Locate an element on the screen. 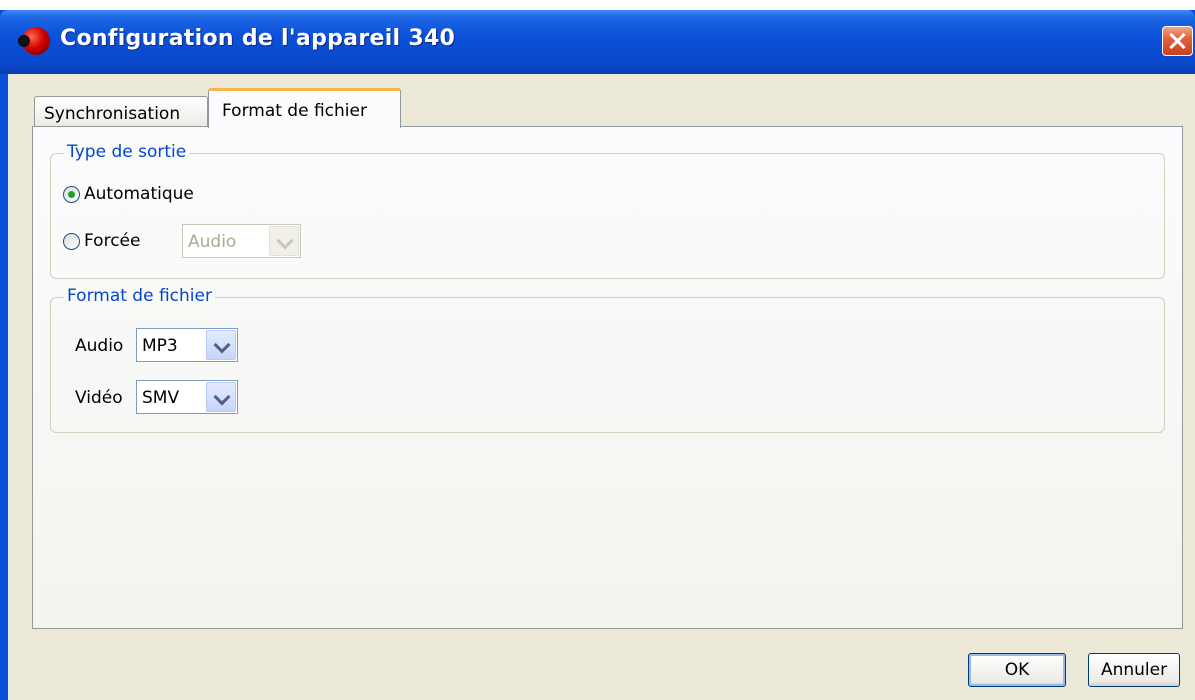 The height and width of the screenshot is (700, 1195). radio-unchecked-icon is located at coordinates (71, 241).